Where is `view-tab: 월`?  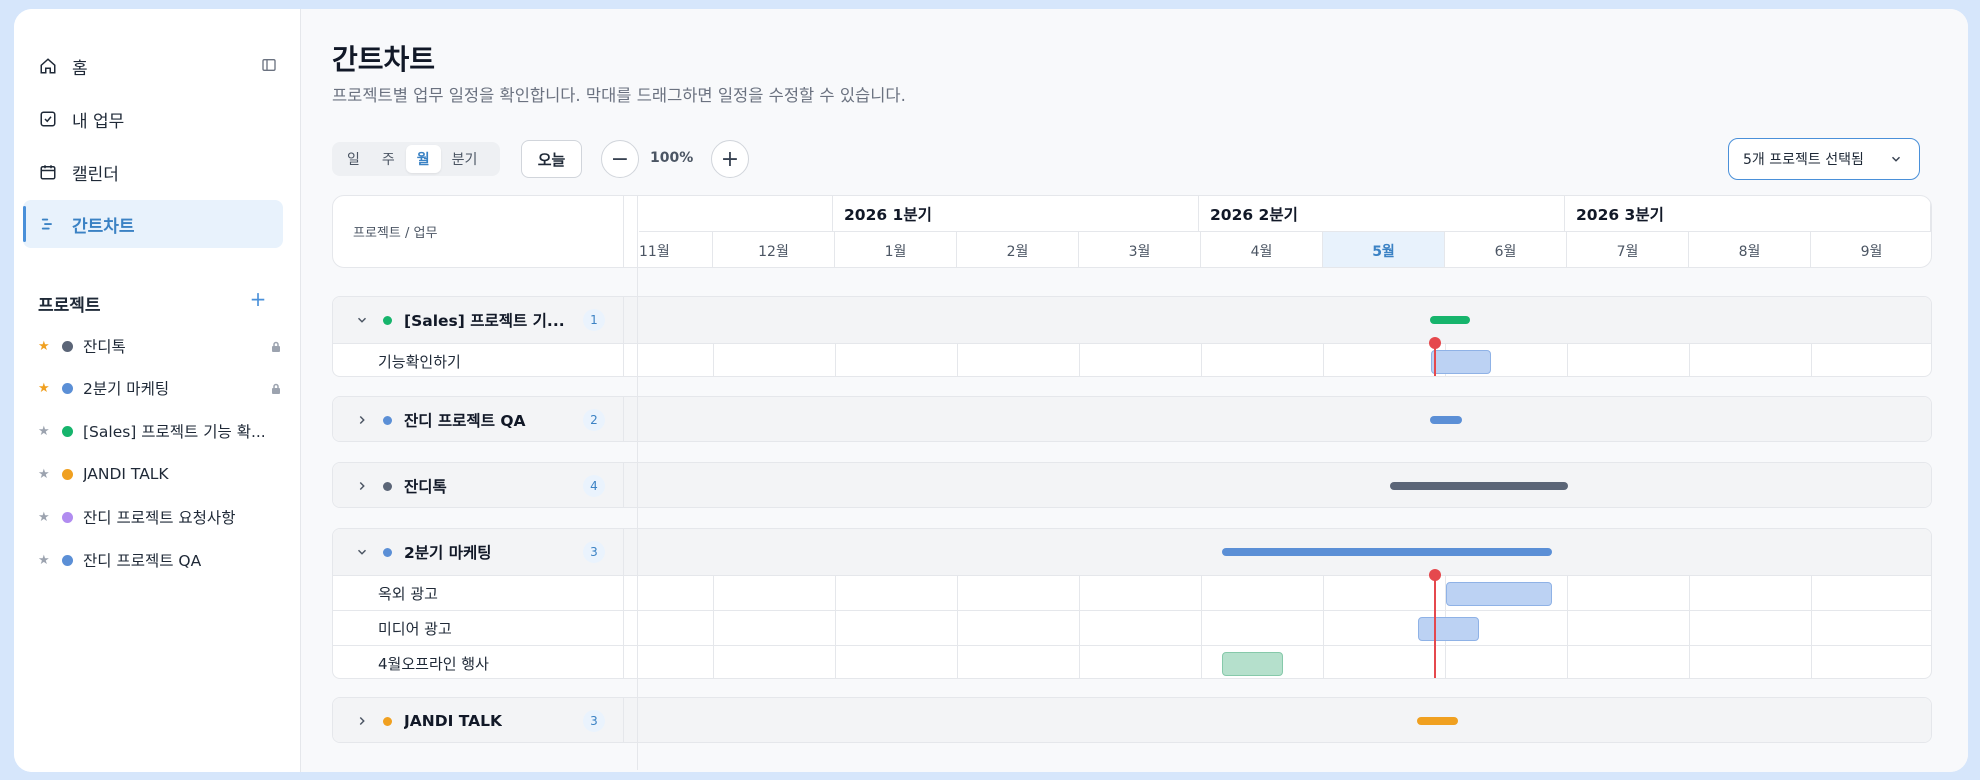
view-tab: 월 is located at coordinates (423, 159).